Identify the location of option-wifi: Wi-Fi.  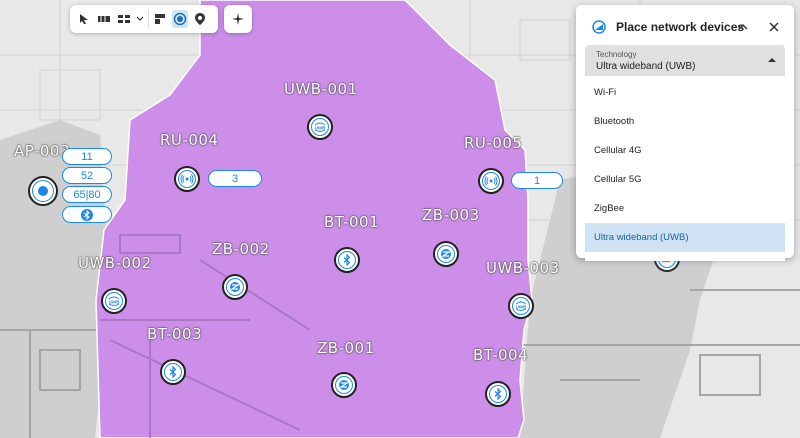
(685, 92).